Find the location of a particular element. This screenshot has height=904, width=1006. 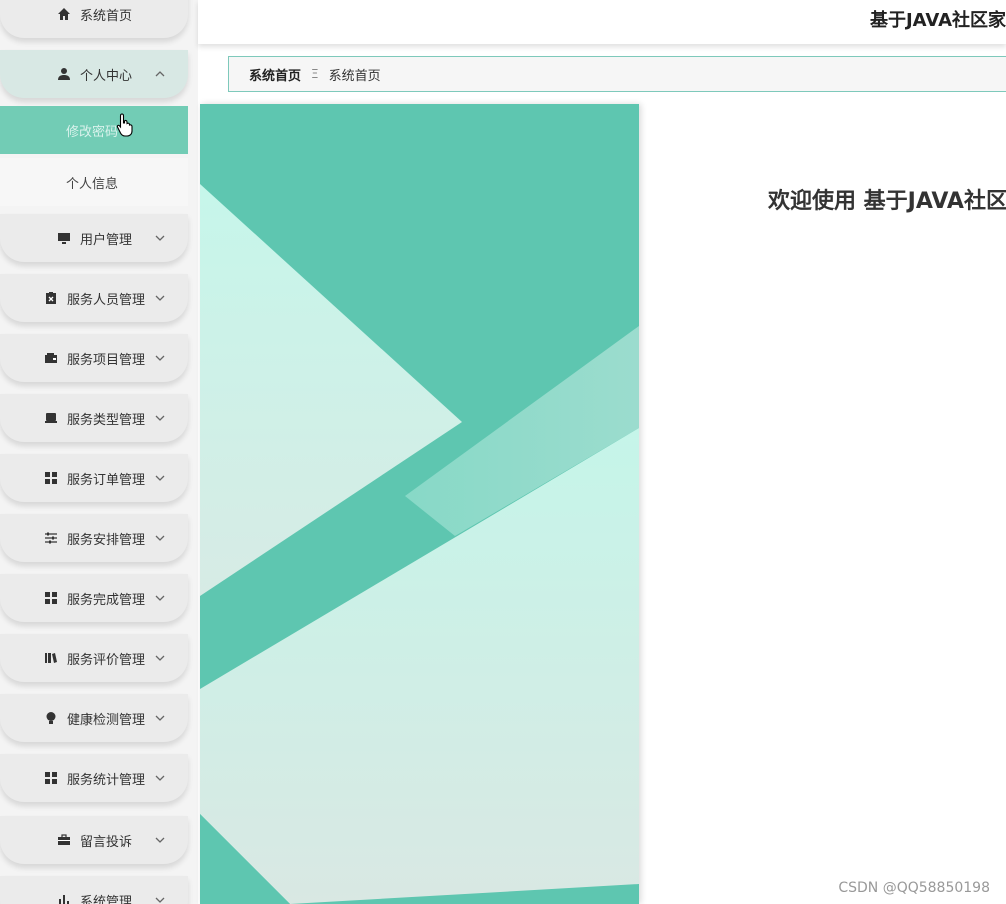

tray-icon is located at coordinates (51, 418).